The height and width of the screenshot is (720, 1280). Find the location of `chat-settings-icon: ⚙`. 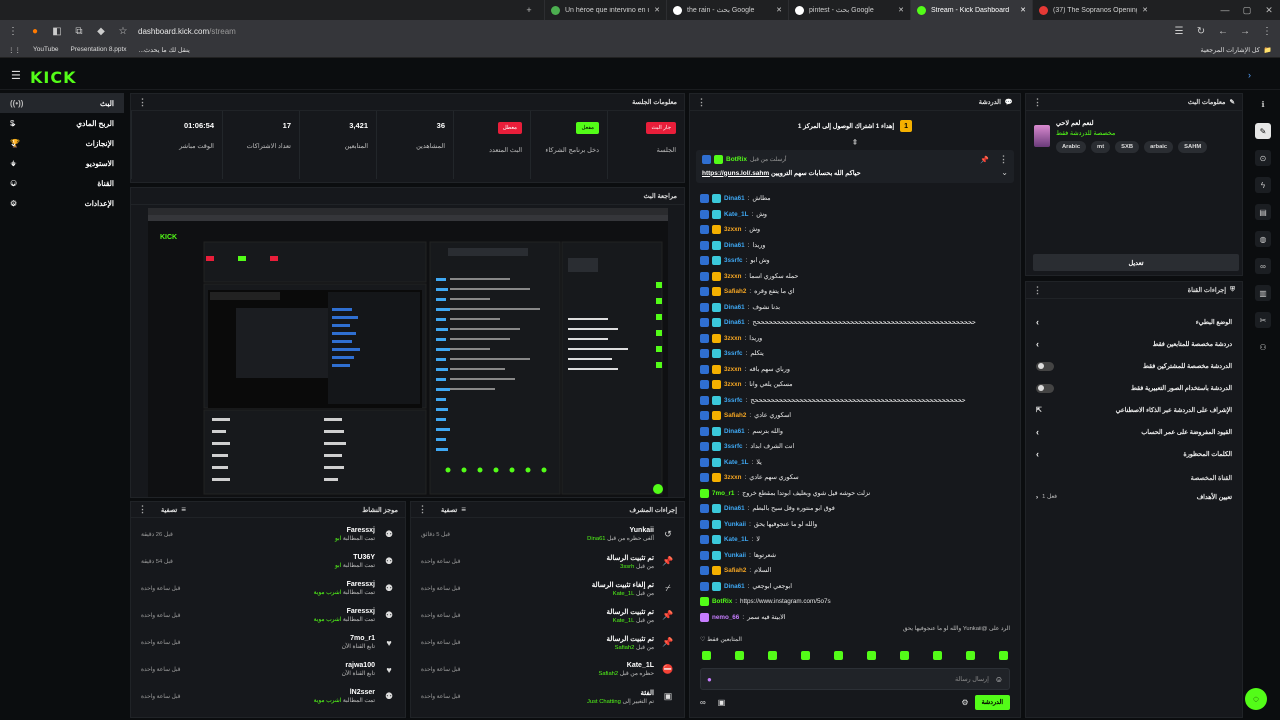

chat-settings-icon: ⚙ is located at coordinates (964, 702).